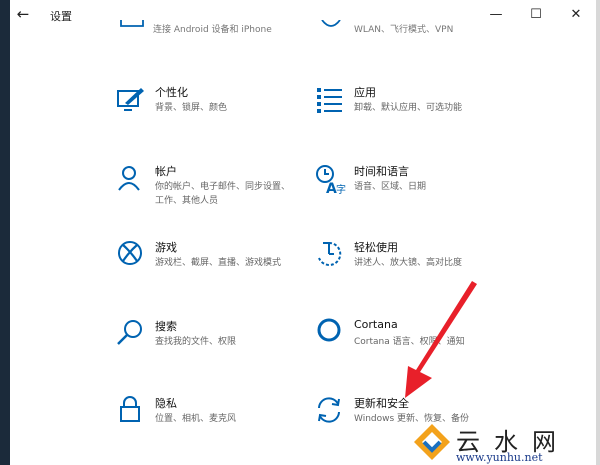 The width and height of the screenshot is (600, 465). Describe the element at coordinates (129, 178) in the screenshot. I see `account-icon` at that location.